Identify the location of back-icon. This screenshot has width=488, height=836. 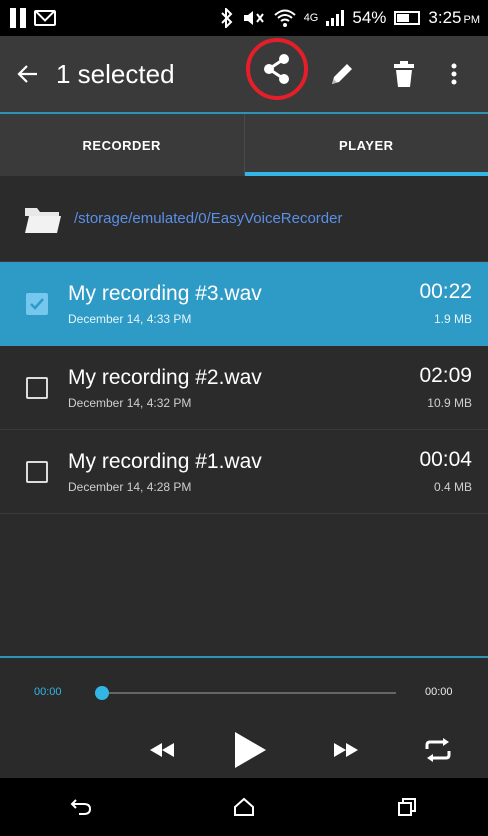
(81, 807).